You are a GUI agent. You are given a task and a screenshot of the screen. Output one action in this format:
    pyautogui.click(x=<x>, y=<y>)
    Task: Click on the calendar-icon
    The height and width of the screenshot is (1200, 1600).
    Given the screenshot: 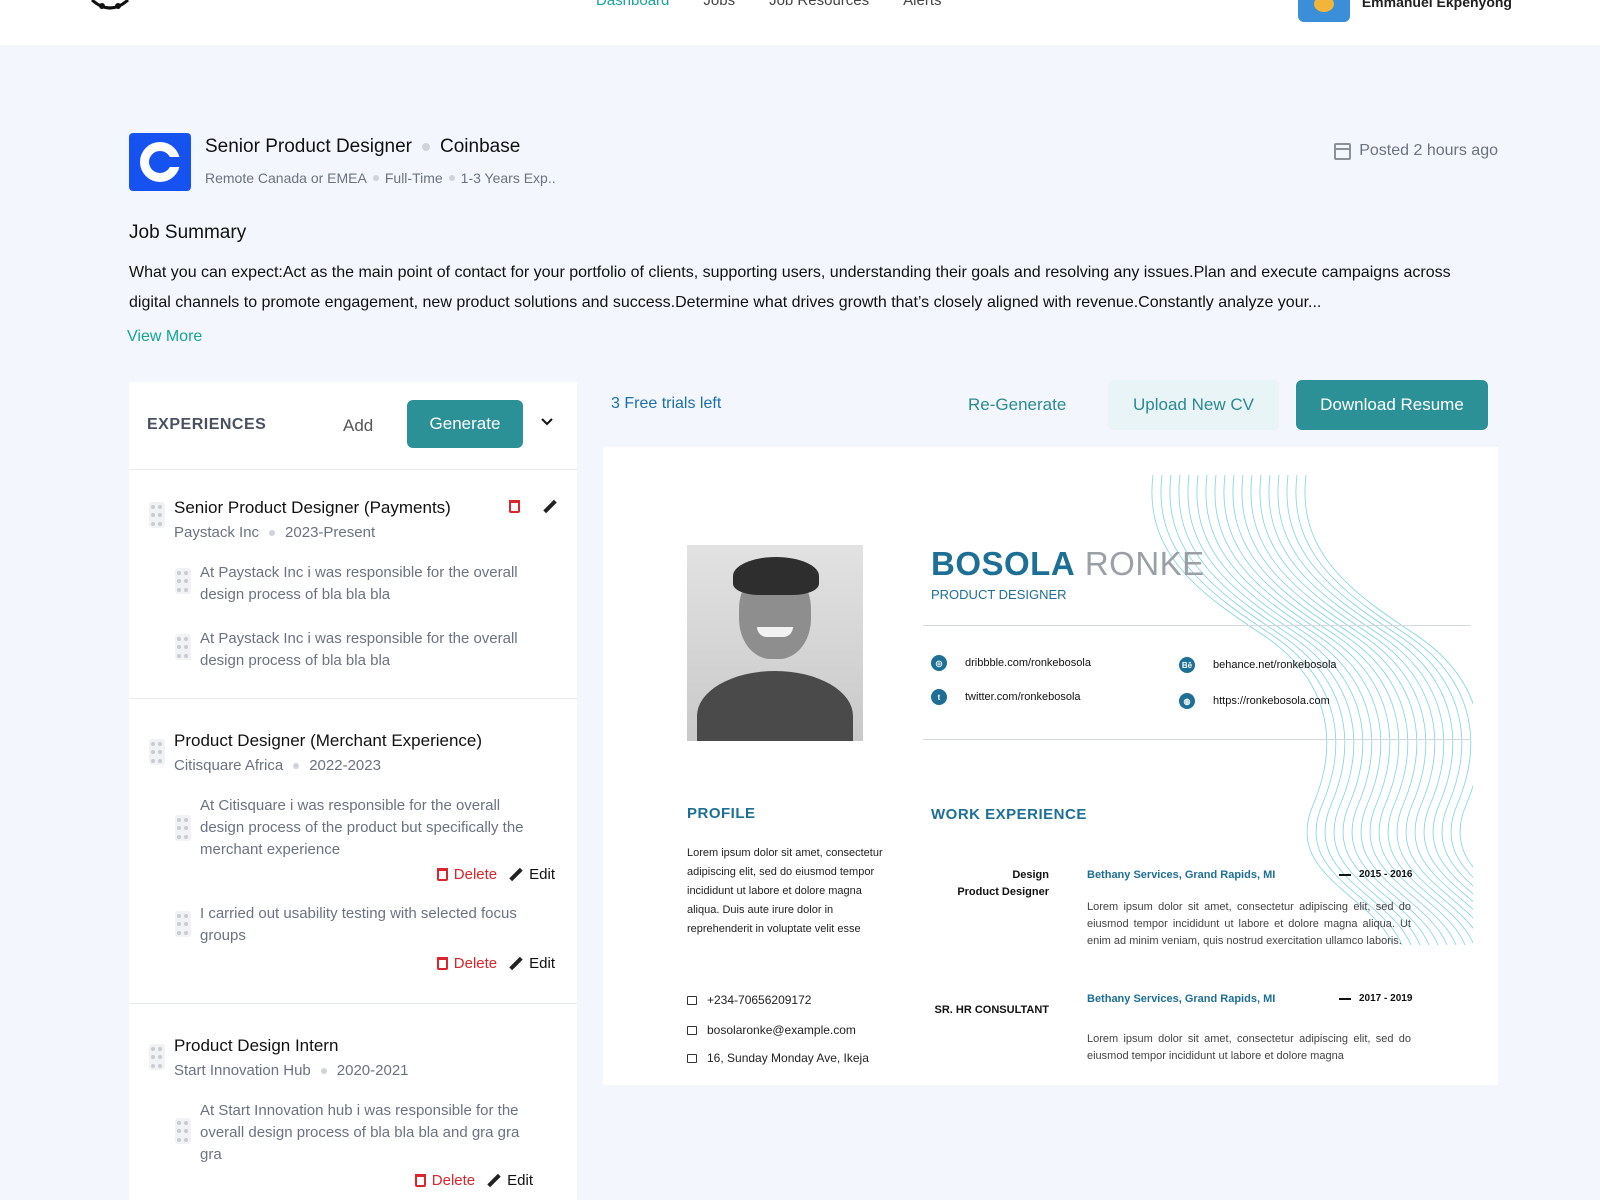 What is the action you would take?
    pyautogui.click(x=1343, y=151)
    